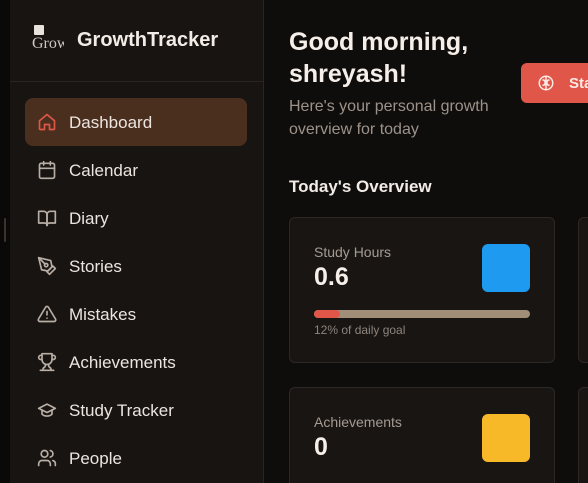 This screenshot has height=483, width=588. Describe the element at coordinates (506, 438) in the screenshot. I see `achievements-color-swatch` at that location.